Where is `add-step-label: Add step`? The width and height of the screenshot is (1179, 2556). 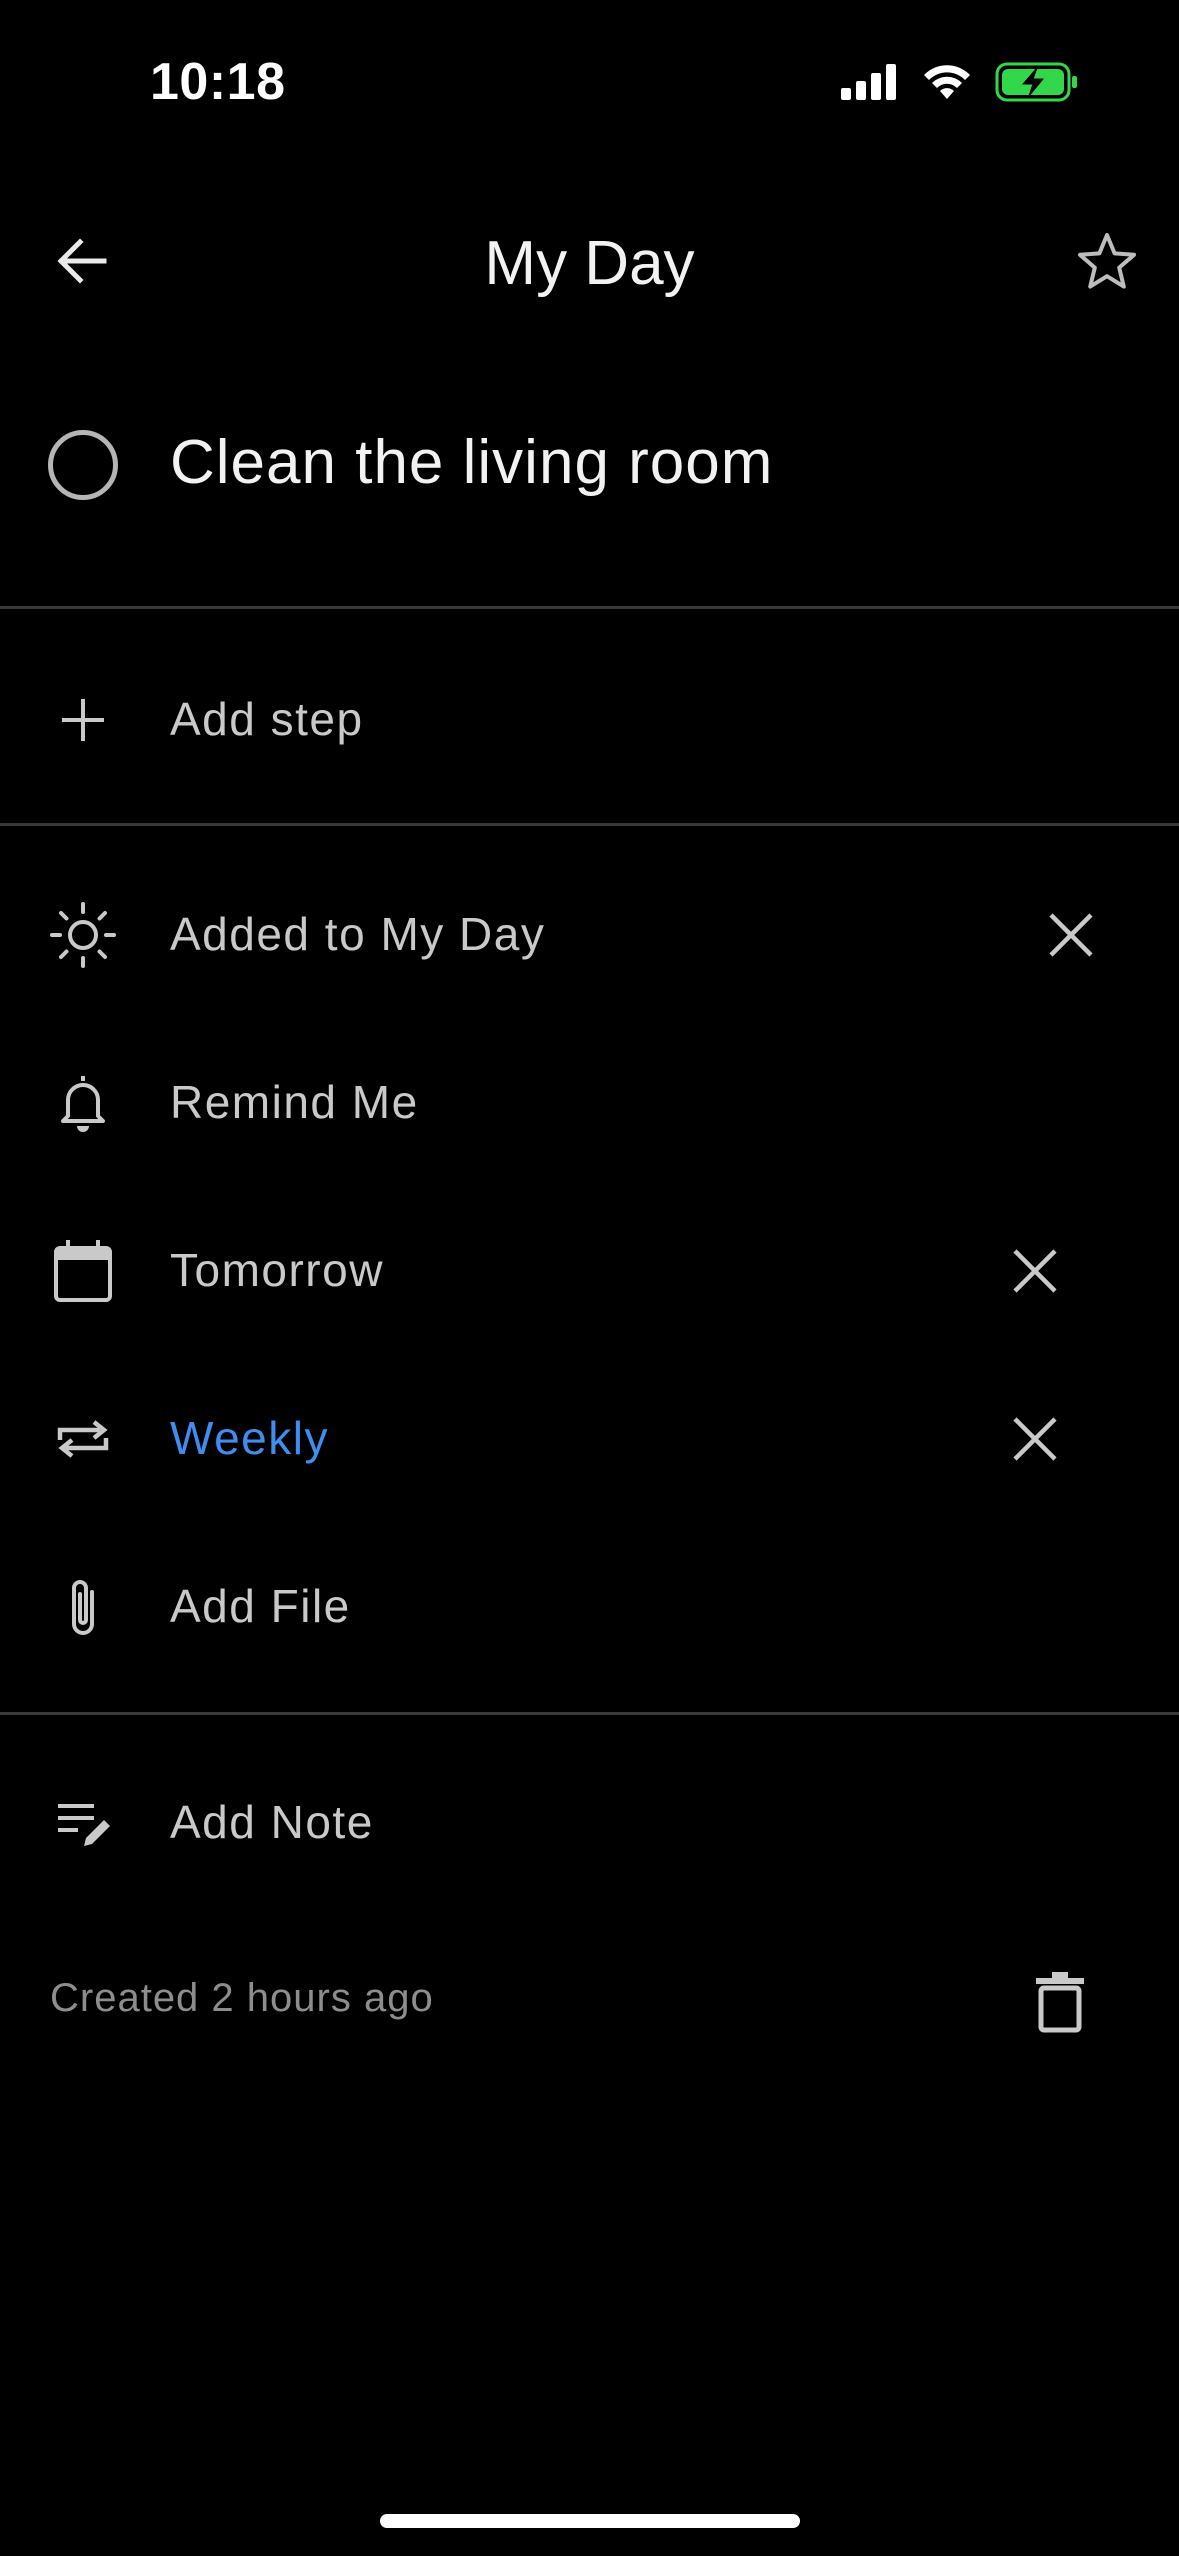 add-step-label: Add step is located at coordinates (267, 719).